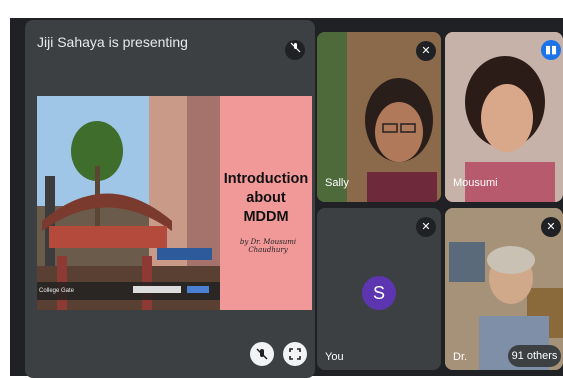 This screenshot has height=378, width=563. I want to click on participant-tile-mousumi: ▮▮ Mousumi, so click(504, 117).